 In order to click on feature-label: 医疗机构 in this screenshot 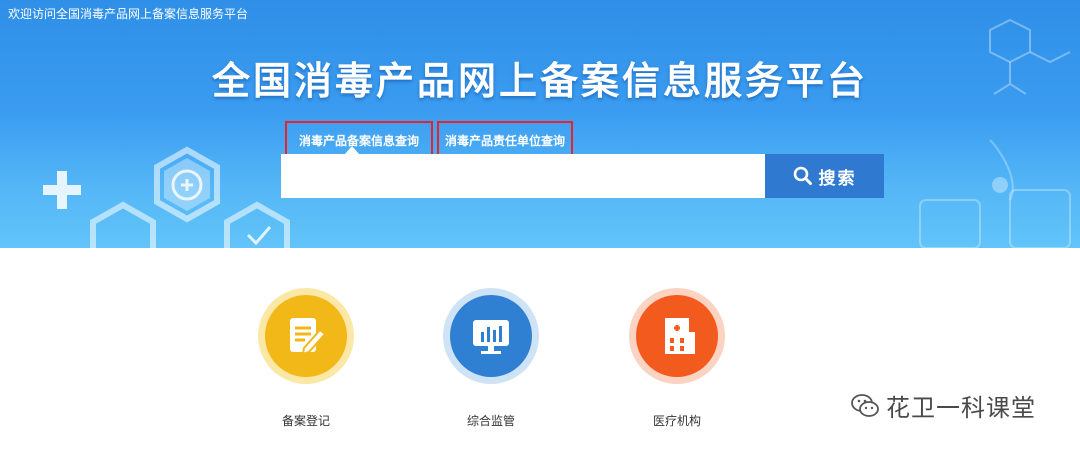, I will do `click(676, 421)`.